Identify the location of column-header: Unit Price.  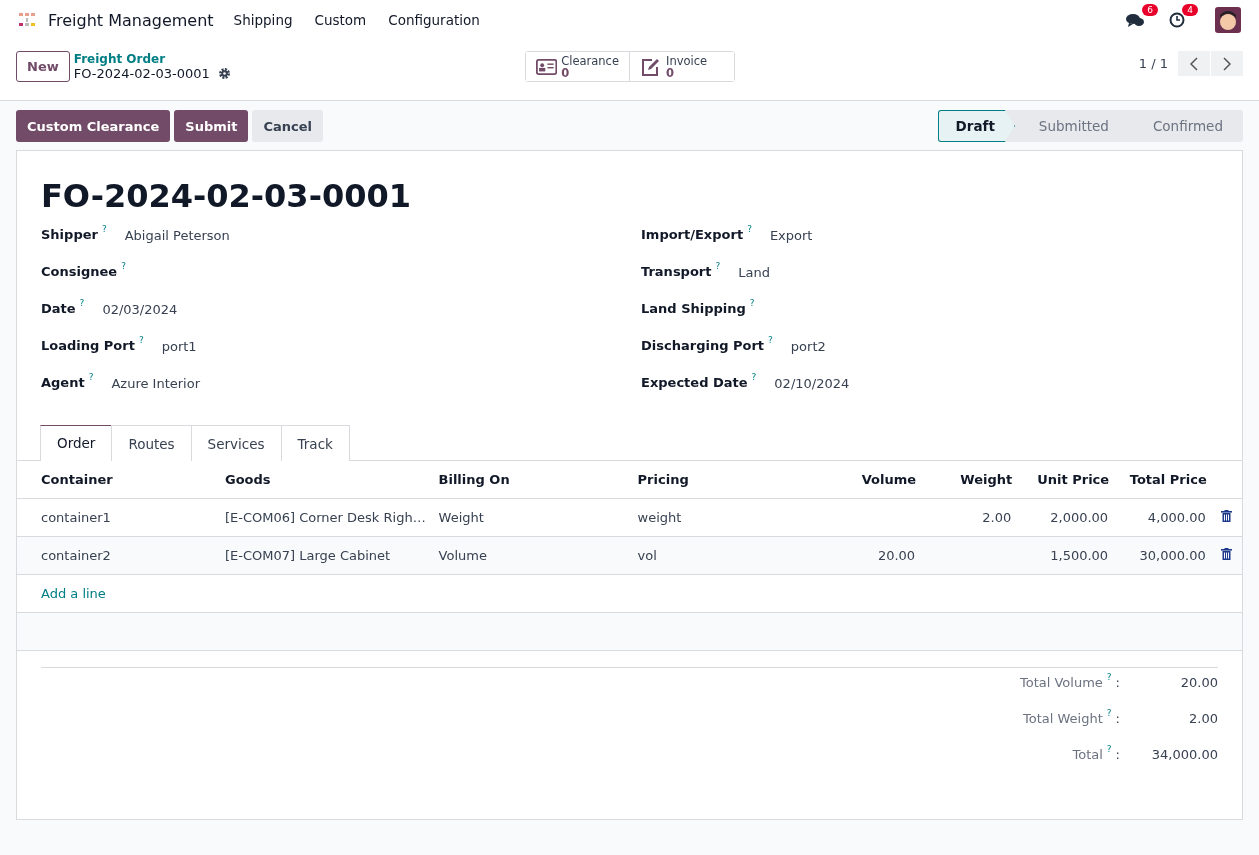
(1061, 480).